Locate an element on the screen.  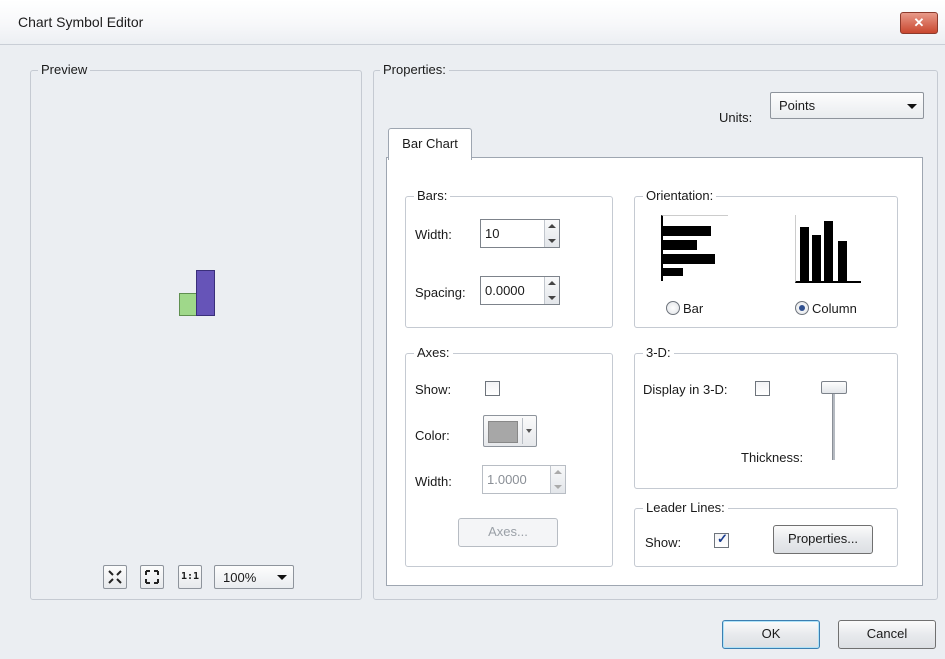
orientation-bar-radio is located at coordinates (673, 308).